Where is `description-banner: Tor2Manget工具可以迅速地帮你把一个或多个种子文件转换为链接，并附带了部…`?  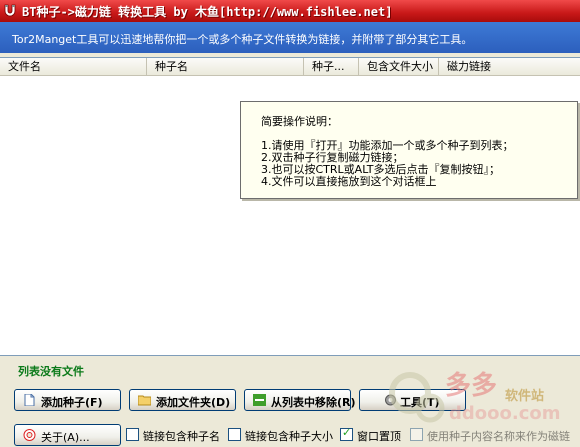
description-banner: Tor2Manget工具可以迅速地帮你把一个或多个种子文件转换为链接，并附带了部… is located at coordinates (290, 37).